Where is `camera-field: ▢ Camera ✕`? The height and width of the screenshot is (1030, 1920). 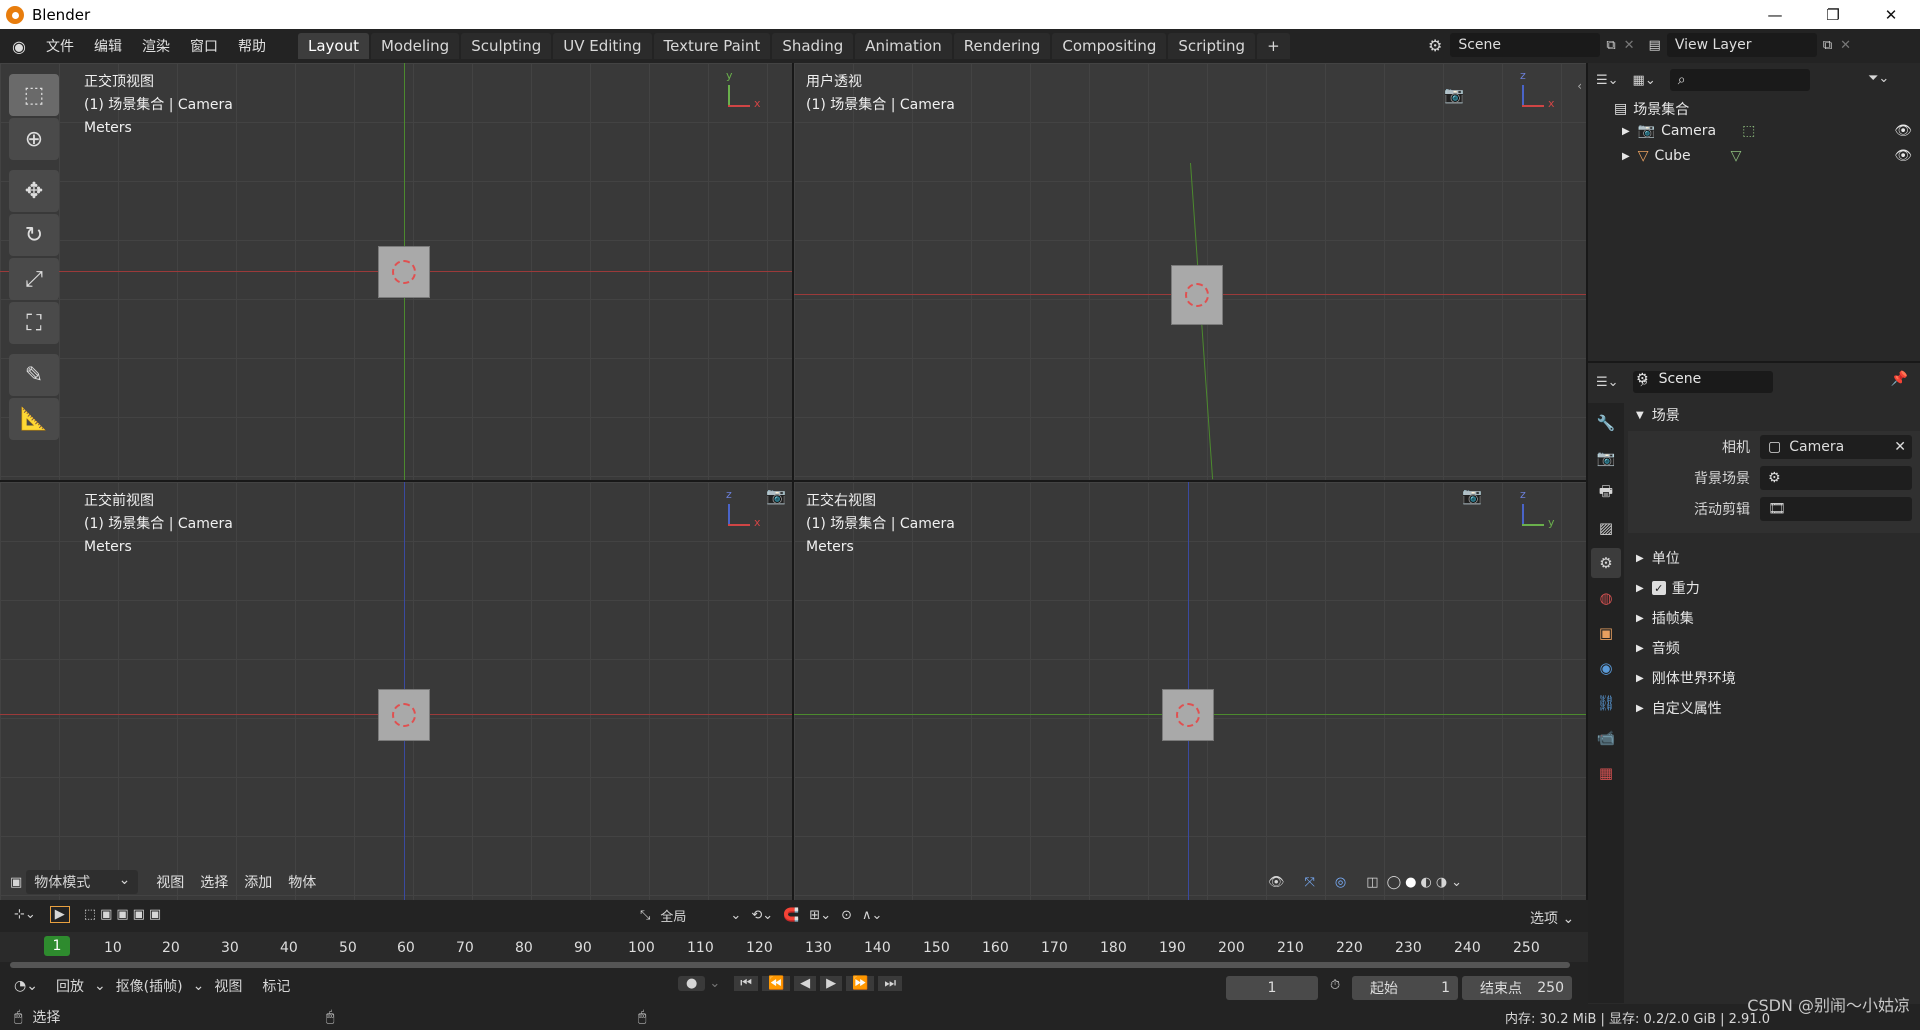 camera-field: ▢ Camera ✕ is located at coordinates (1836, 447).